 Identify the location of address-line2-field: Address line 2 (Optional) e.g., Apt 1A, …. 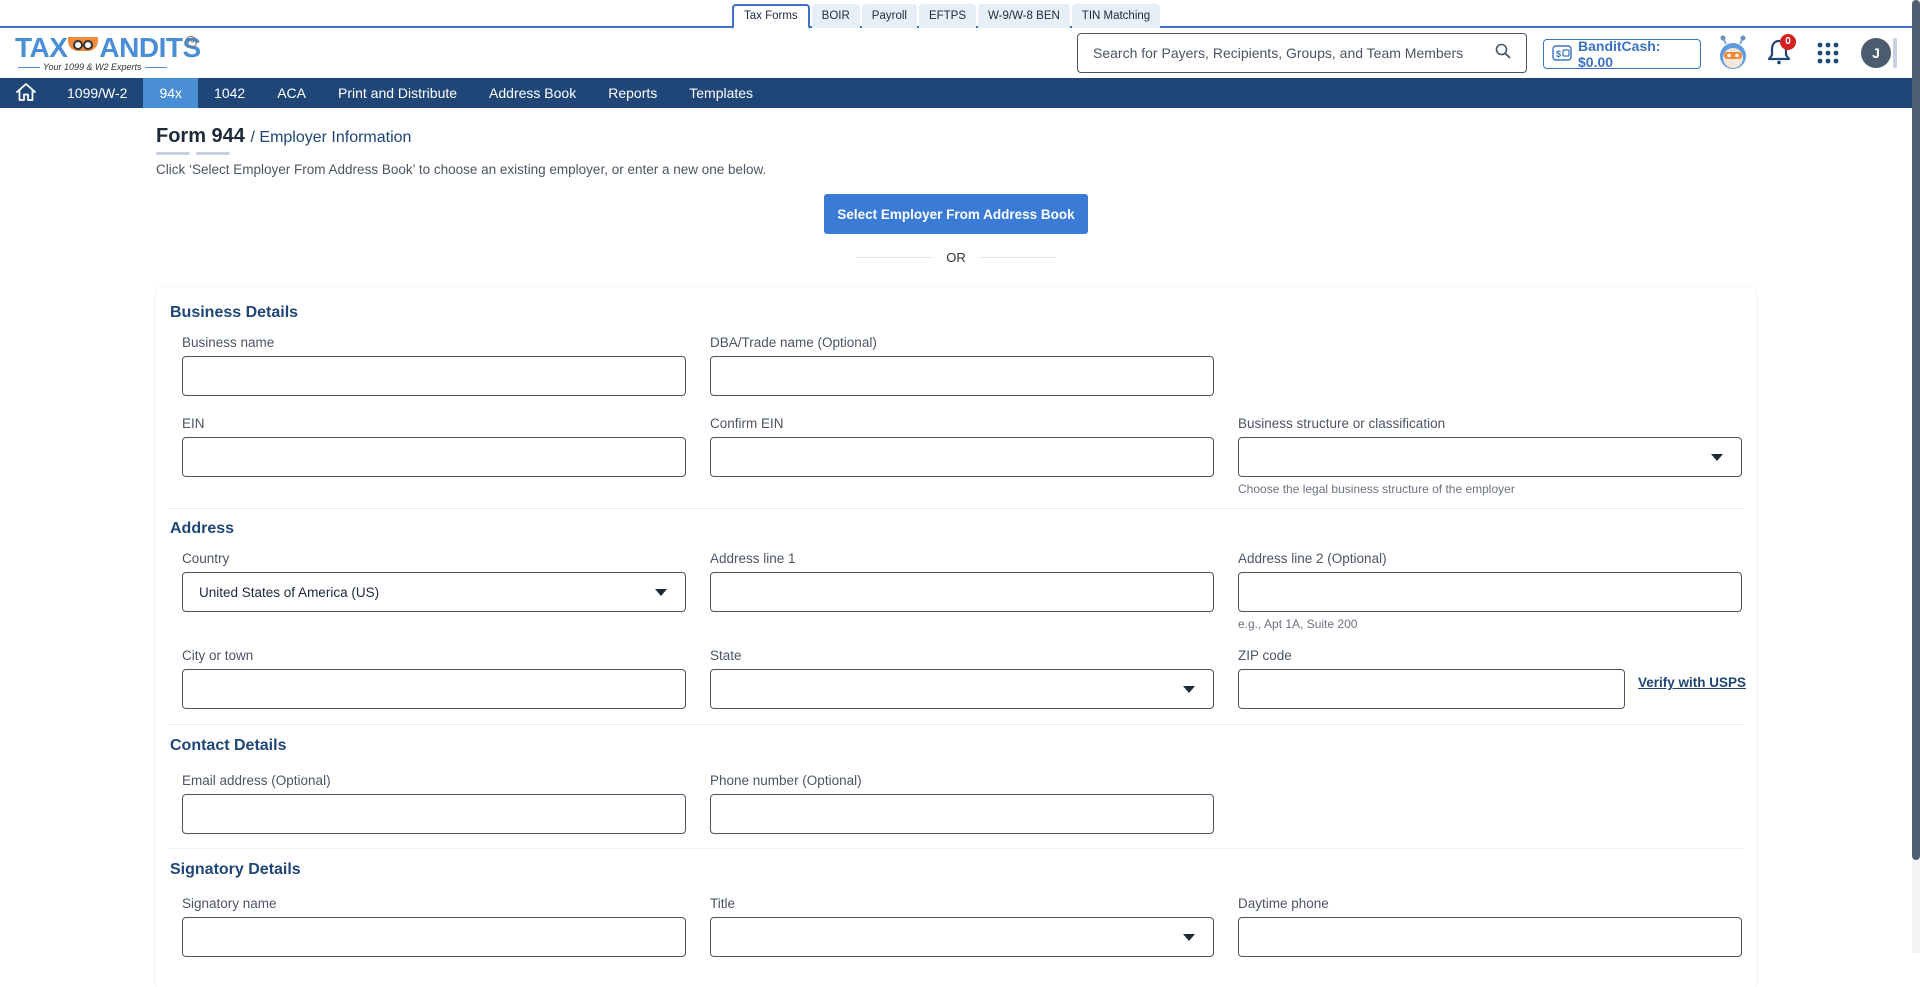
(1490, 591).